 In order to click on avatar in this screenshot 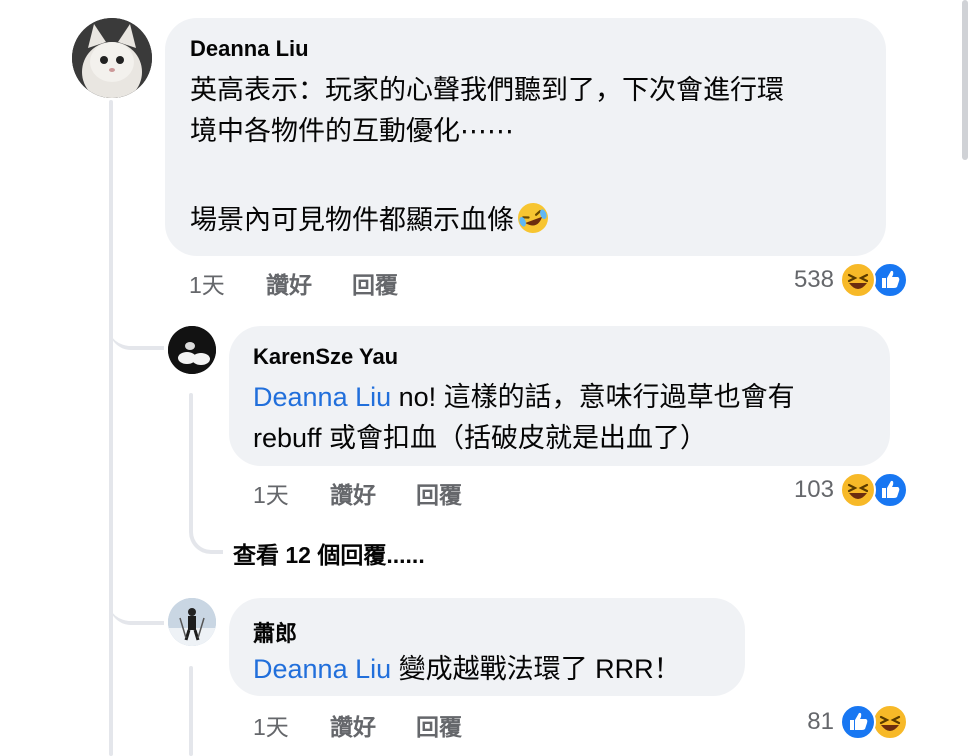, I will do `click(112, 58)`.